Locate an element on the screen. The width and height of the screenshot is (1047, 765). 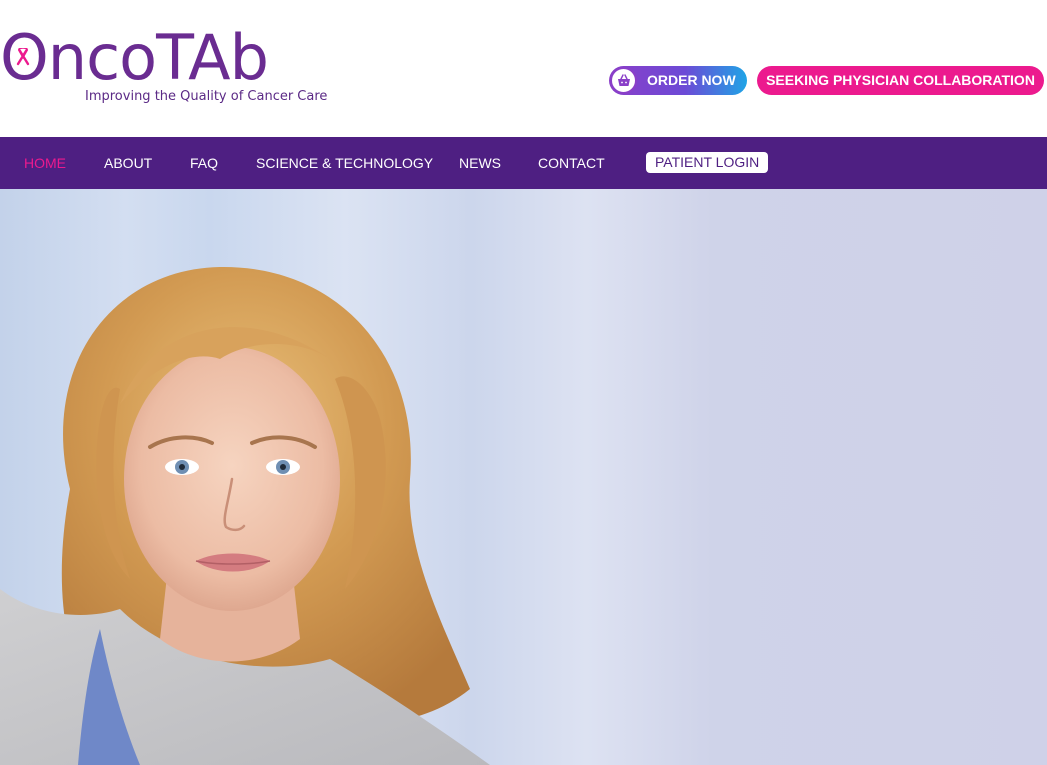
seeking-physician-collaboration-button: SEEKING PHYSICIAN COLLABORATION is located at coordinates (900, 80).